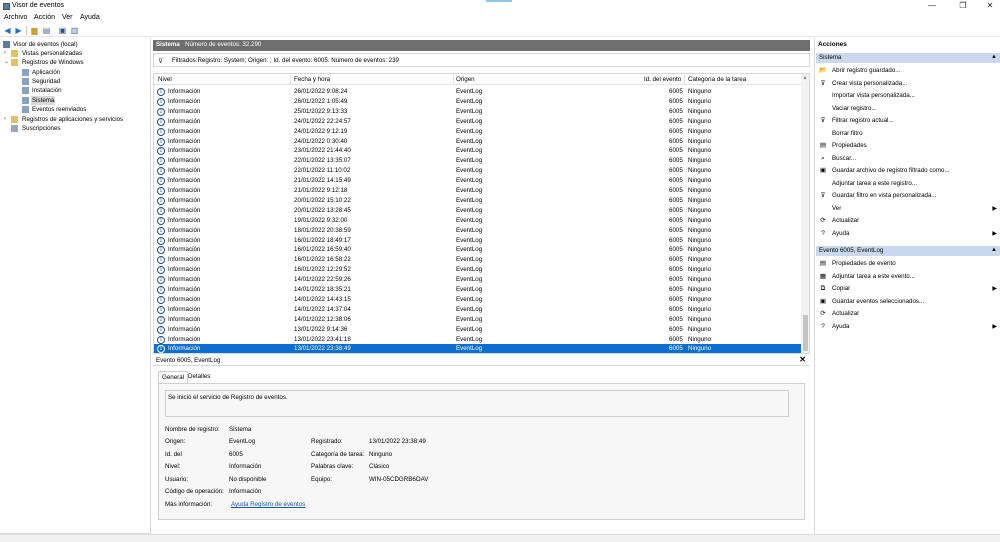 The image size is (1000, 542). Describe the element at coordinates (465, 79) in the screenshot. I see `column-header-source: Origen` at that location.